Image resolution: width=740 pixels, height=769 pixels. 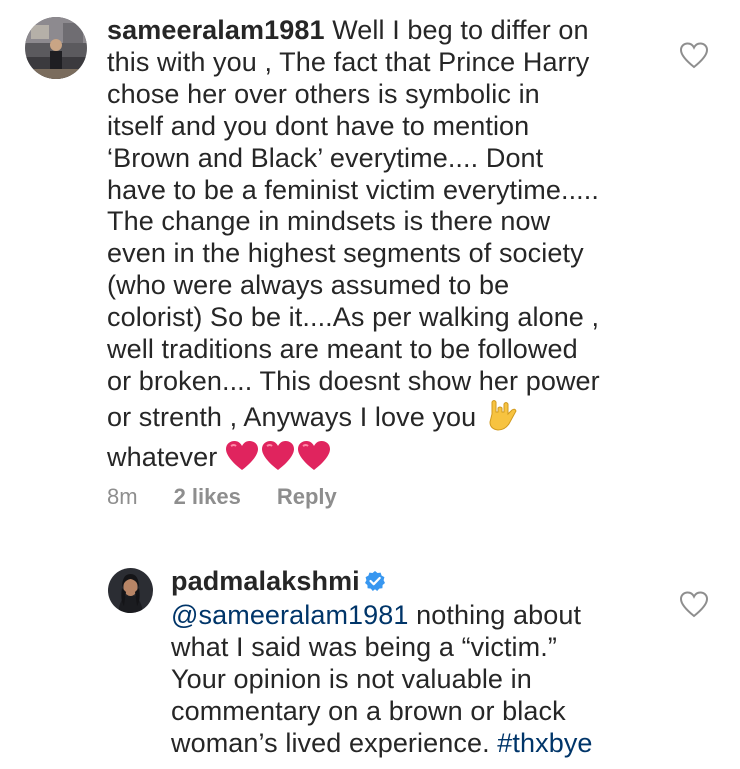 I want to click on love-you-gesture-emoji, so click(x=501, y=419).